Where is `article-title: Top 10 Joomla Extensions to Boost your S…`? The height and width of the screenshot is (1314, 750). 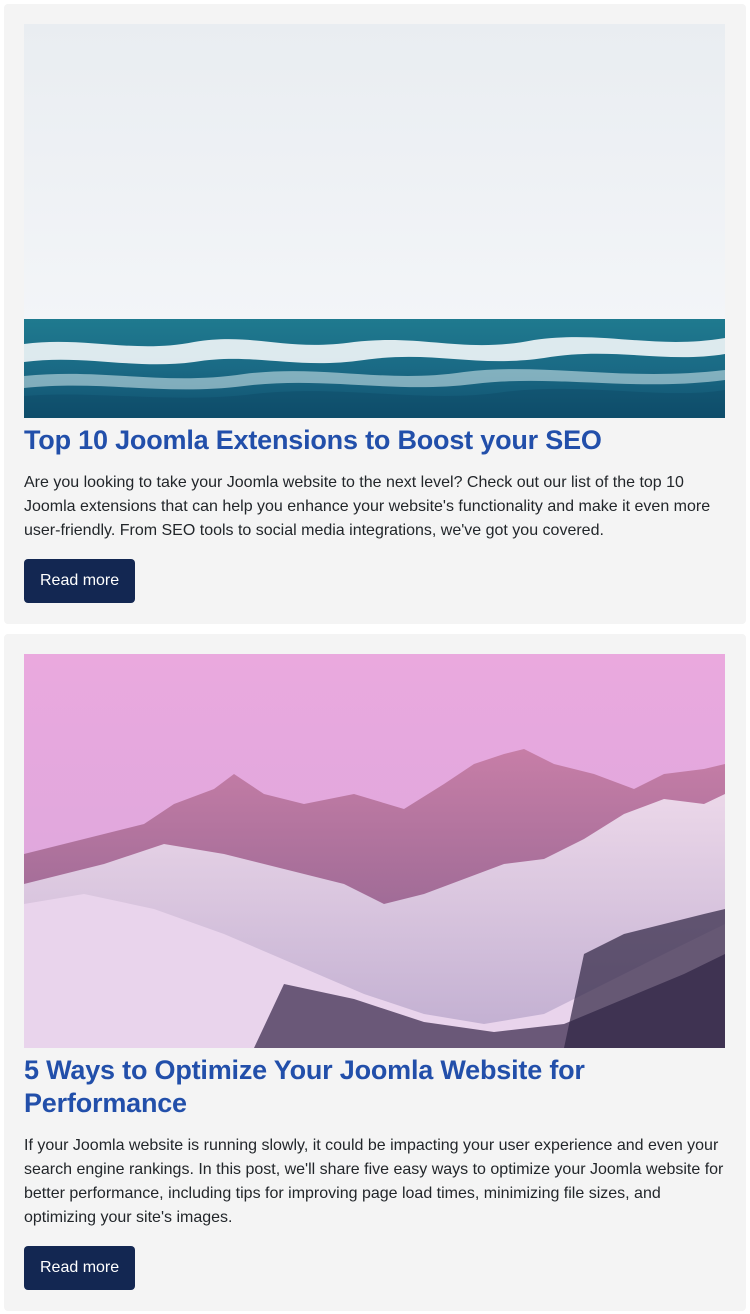 article-title: Top 10 Joomla Extensions to Boost your S… is located at coordinates (375, 440).